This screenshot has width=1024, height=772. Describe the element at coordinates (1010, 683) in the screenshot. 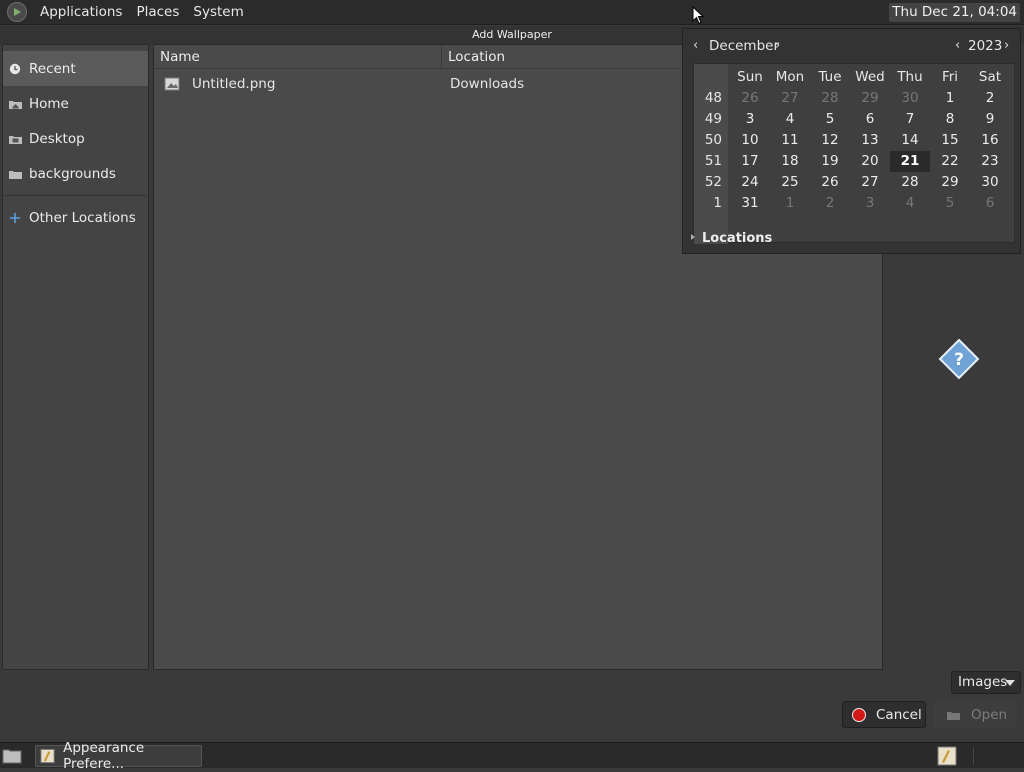

I see `chevron-down-icon` at that location.